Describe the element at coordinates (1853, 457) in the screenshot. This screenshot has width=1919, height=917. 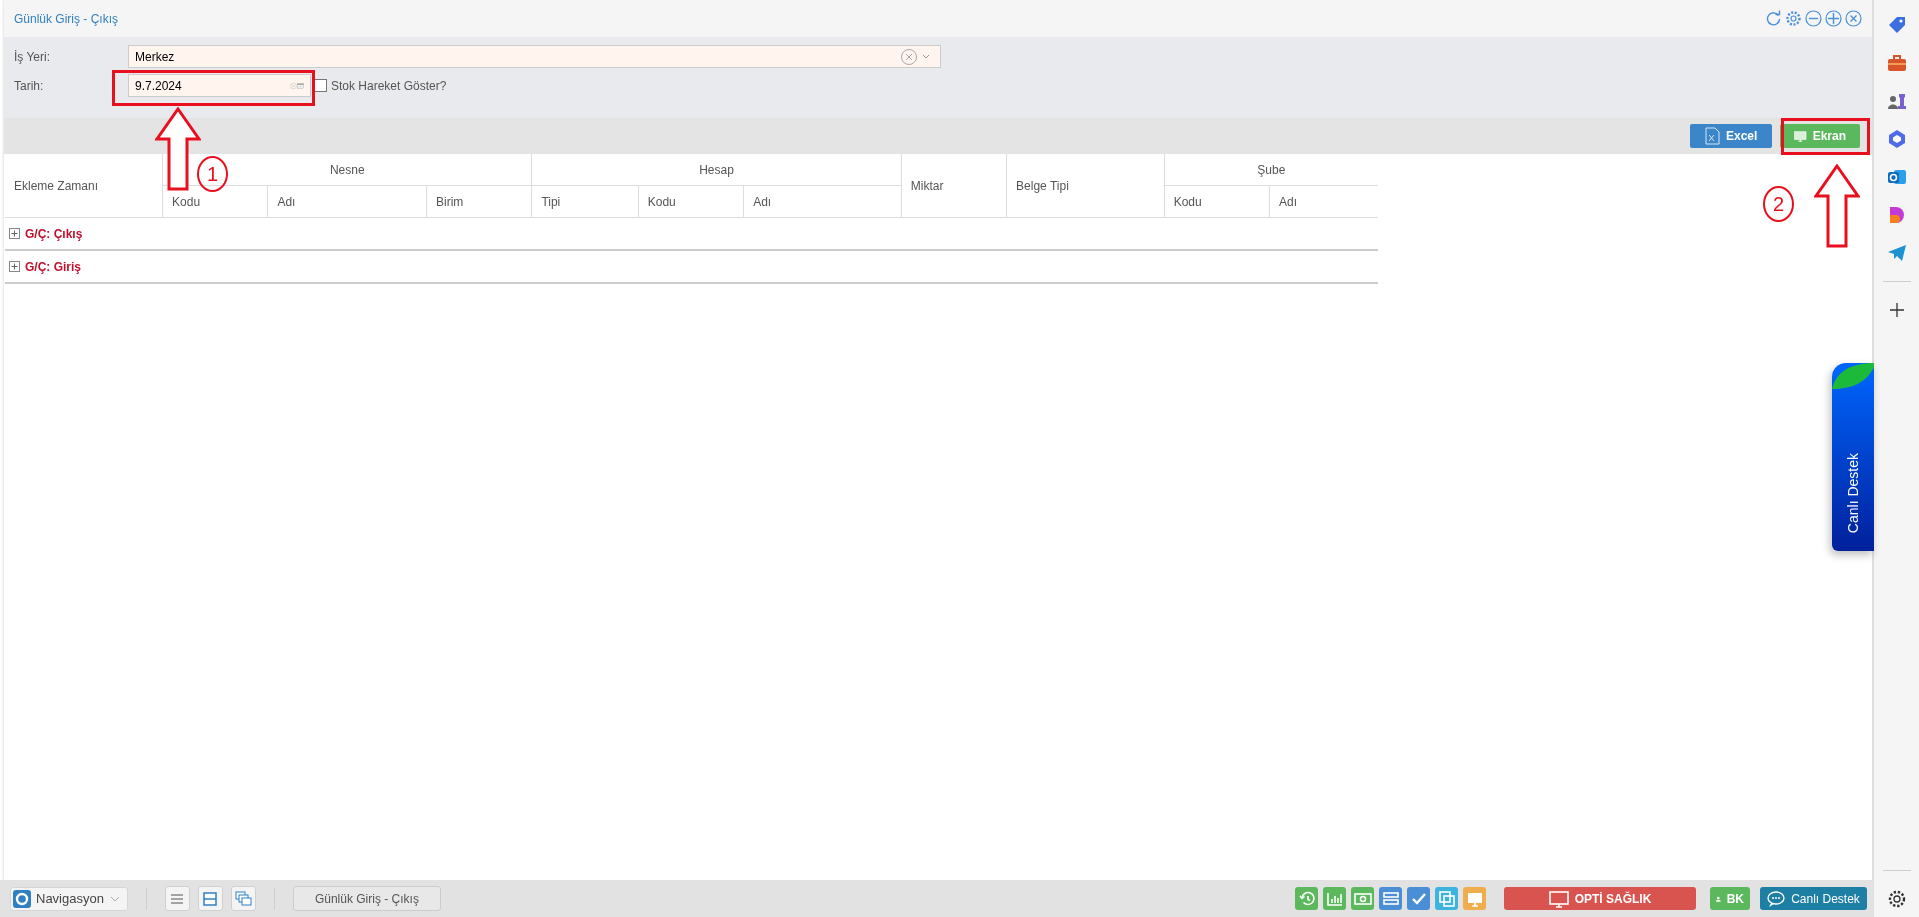
I see `live-support-tab: Canlı Destek` at that location.